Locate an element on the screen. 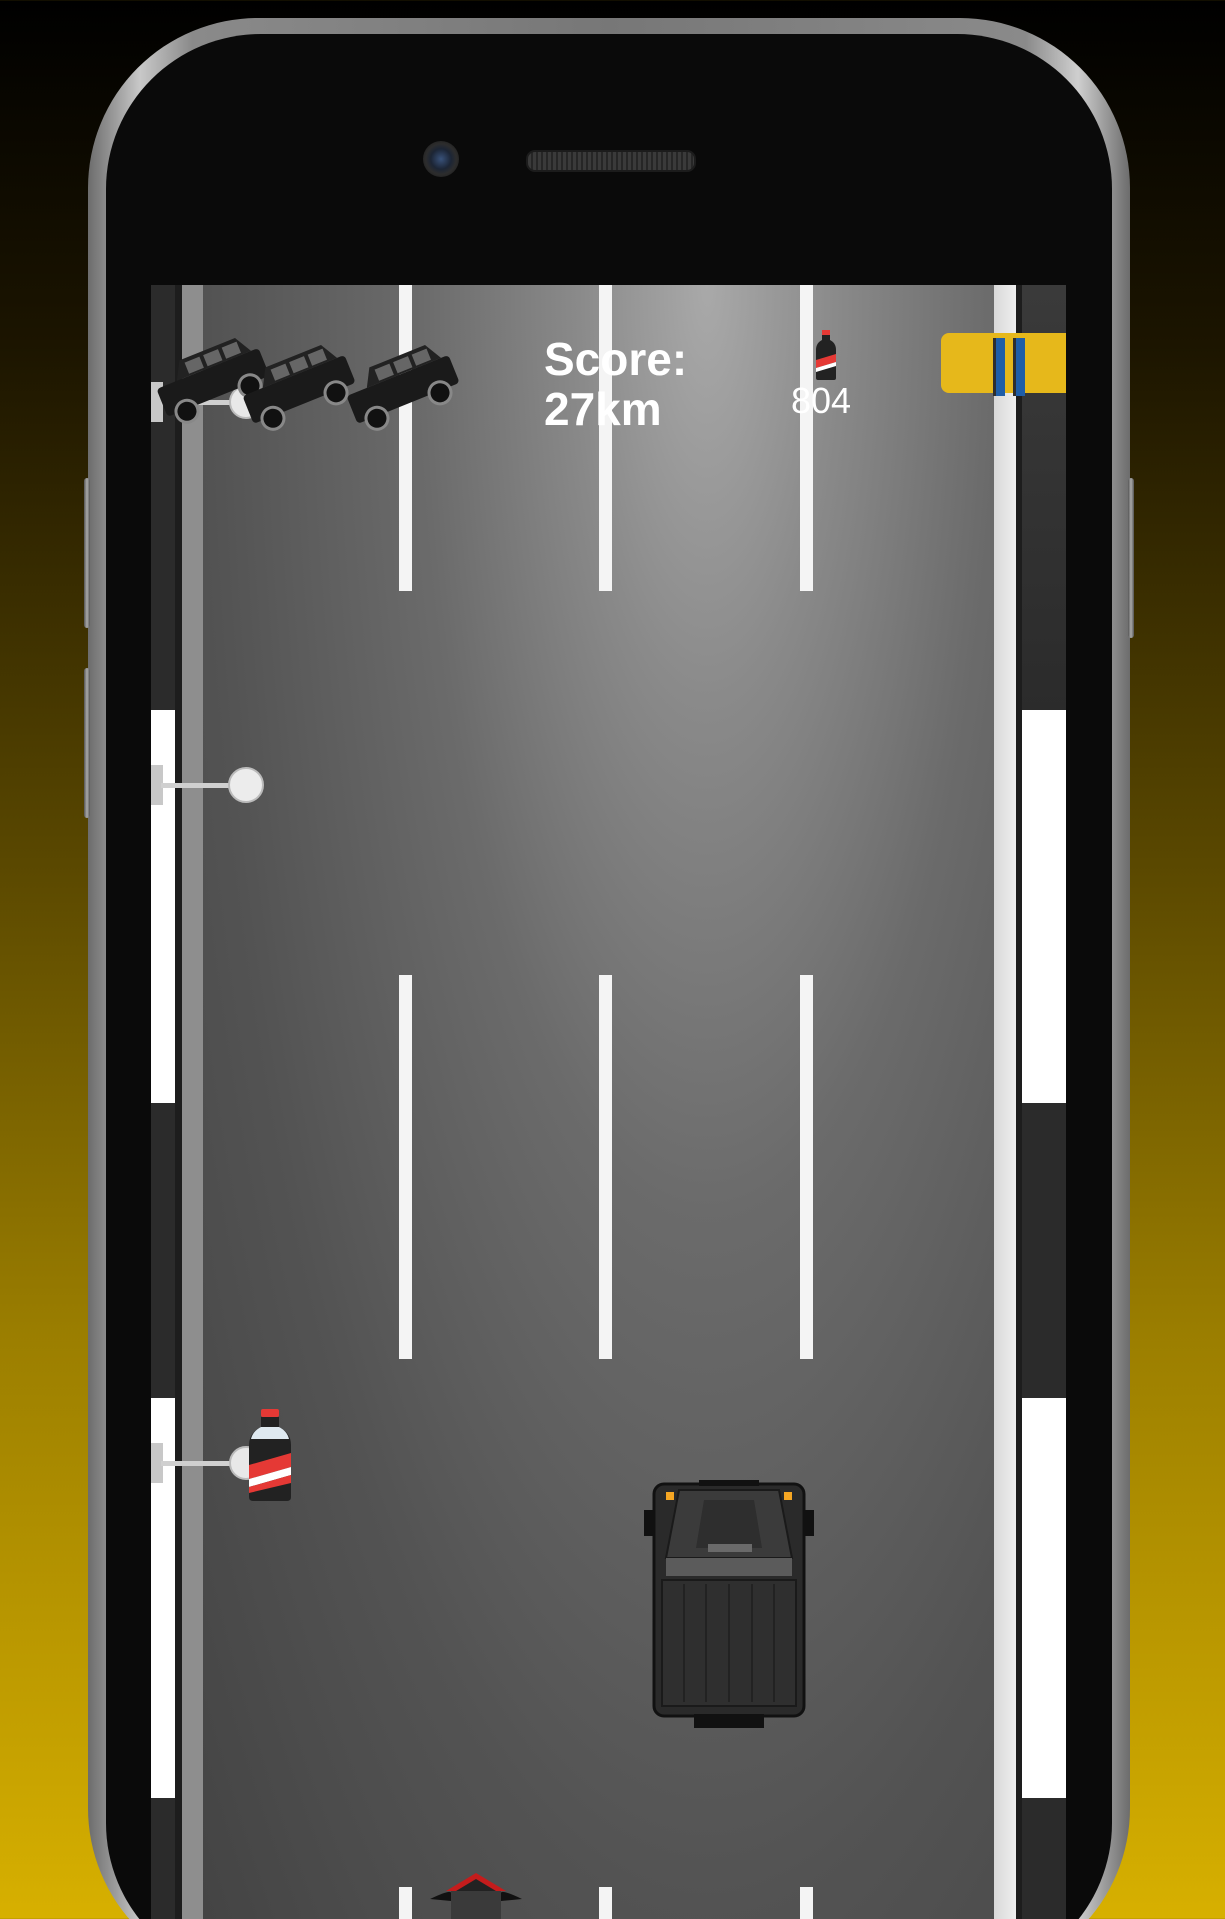 This screenshot has width=1225, height=1919. pause-button is located at coordinates (1003, 364).